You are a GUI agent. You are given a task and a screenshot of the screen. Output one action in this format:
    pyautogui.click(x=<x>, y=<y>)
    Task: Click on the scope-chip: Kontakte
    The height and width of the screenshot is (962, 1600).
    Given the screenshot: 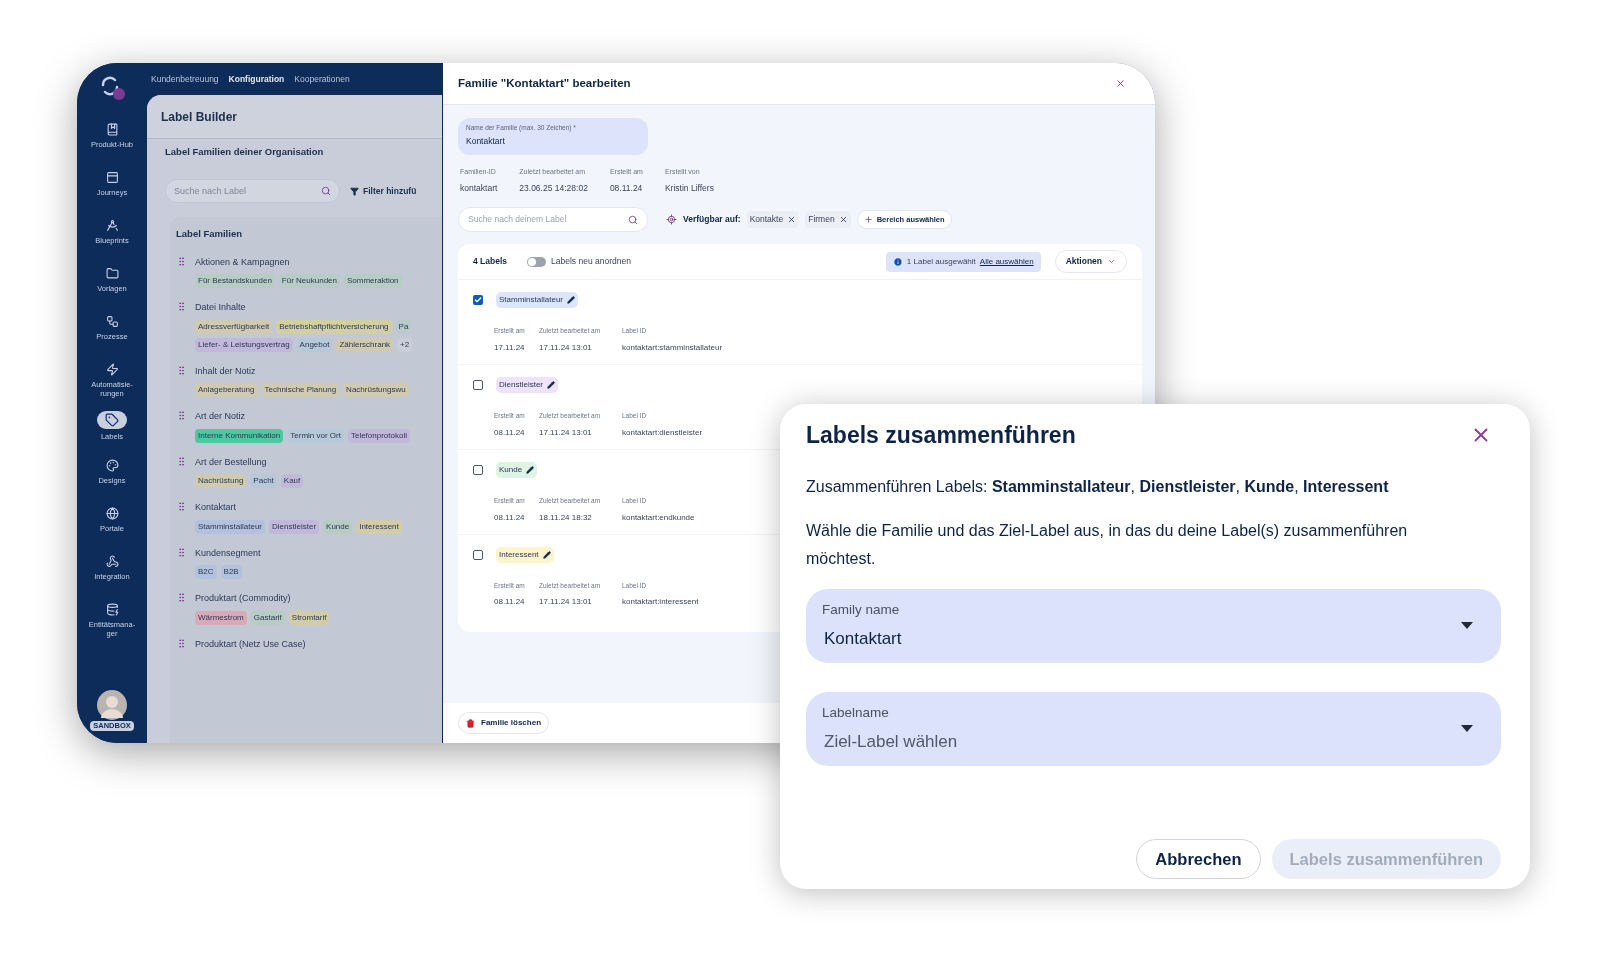 What is the action you would take?
    pyautogui.click(x=773, y=220)
    